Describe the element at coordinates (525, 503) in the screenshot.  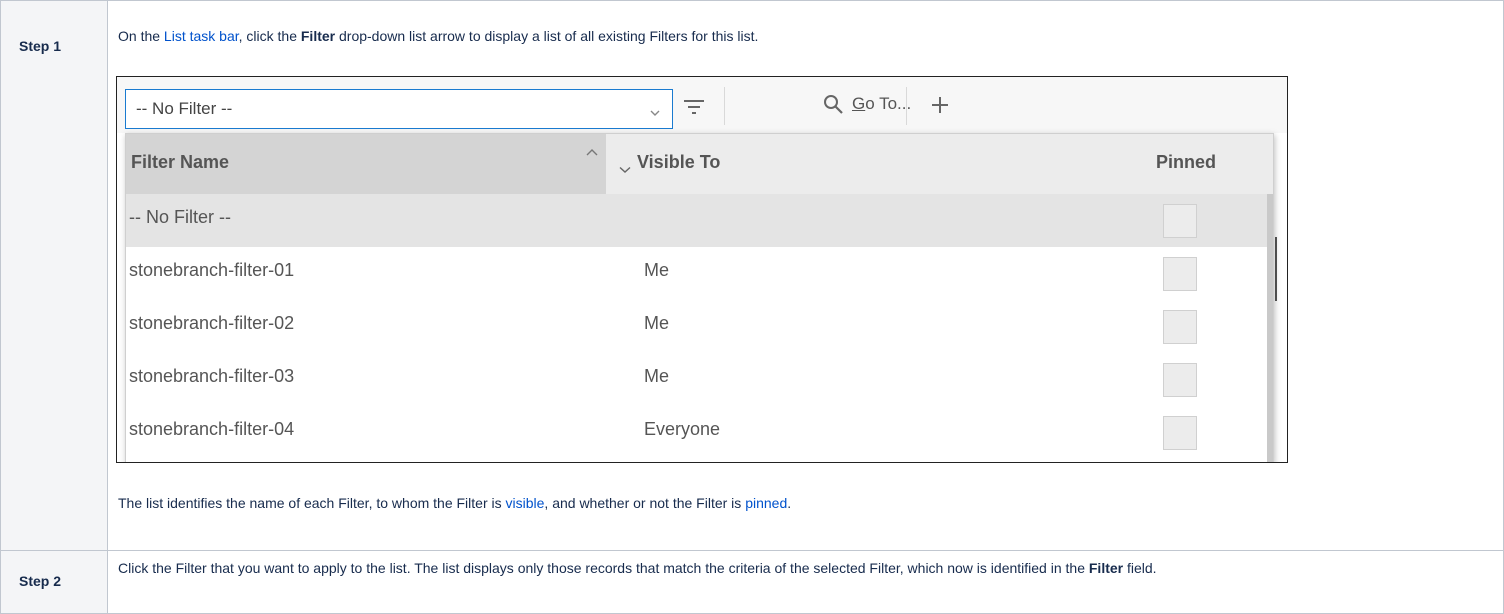
I see `visible-link: visible` at that location.